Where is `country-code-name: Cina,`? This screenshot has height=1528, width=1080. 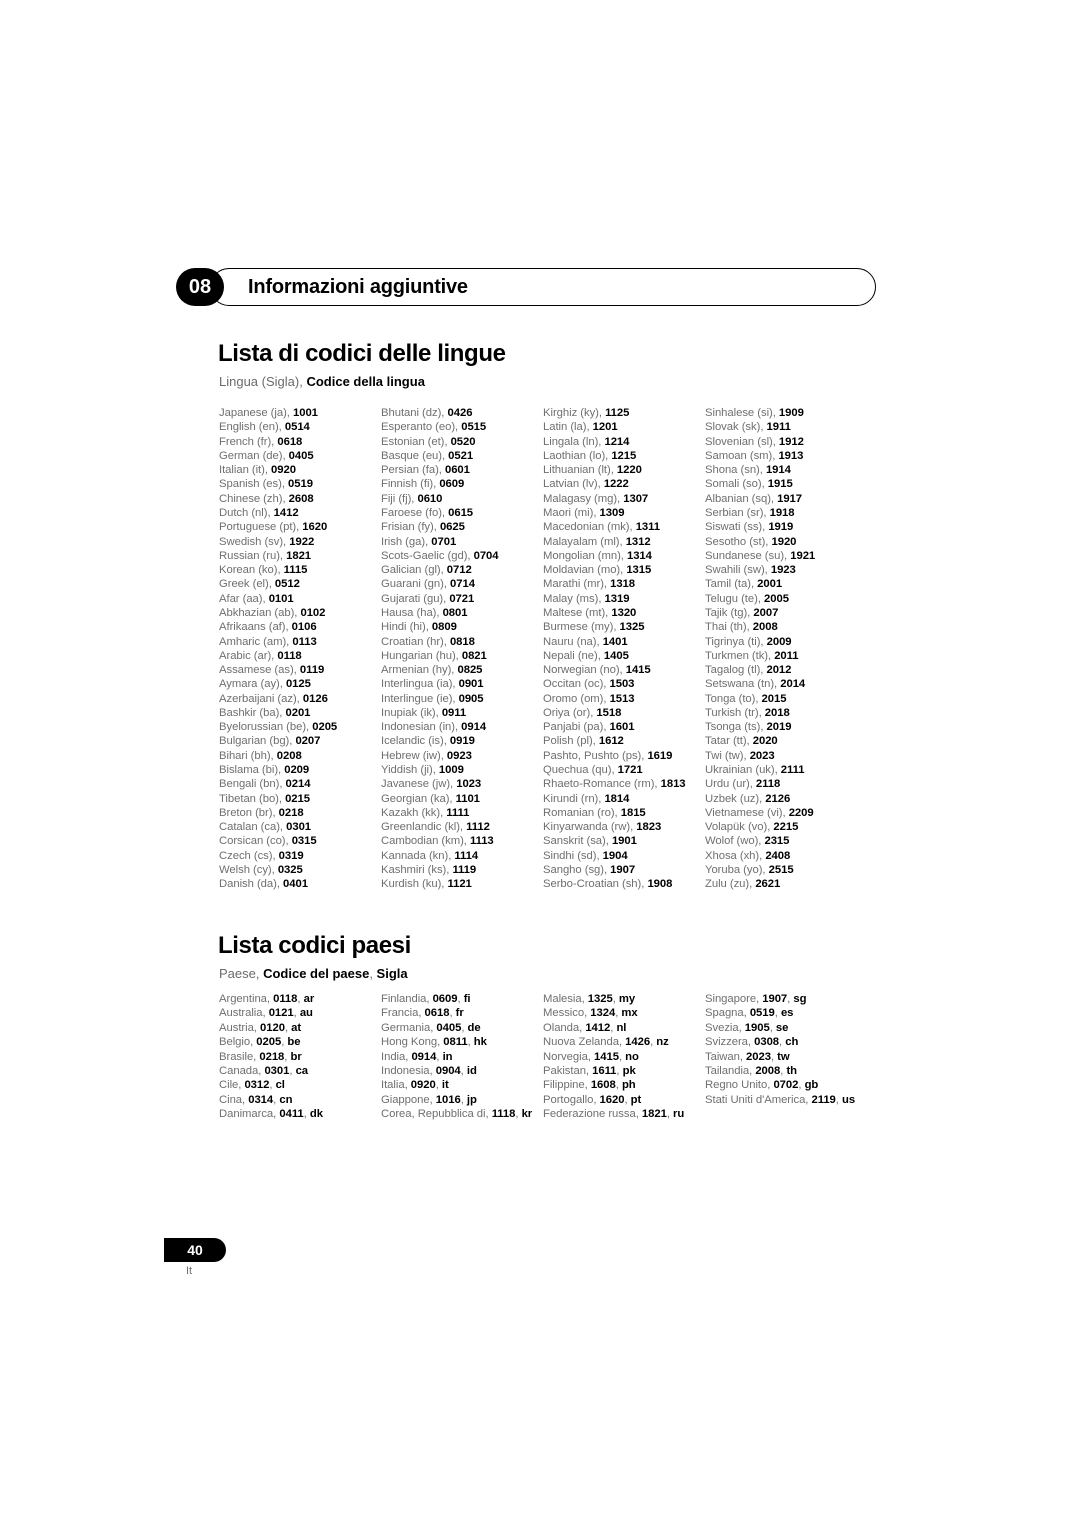
country-code-name: Cina, is located at coordinates (234, 1099).